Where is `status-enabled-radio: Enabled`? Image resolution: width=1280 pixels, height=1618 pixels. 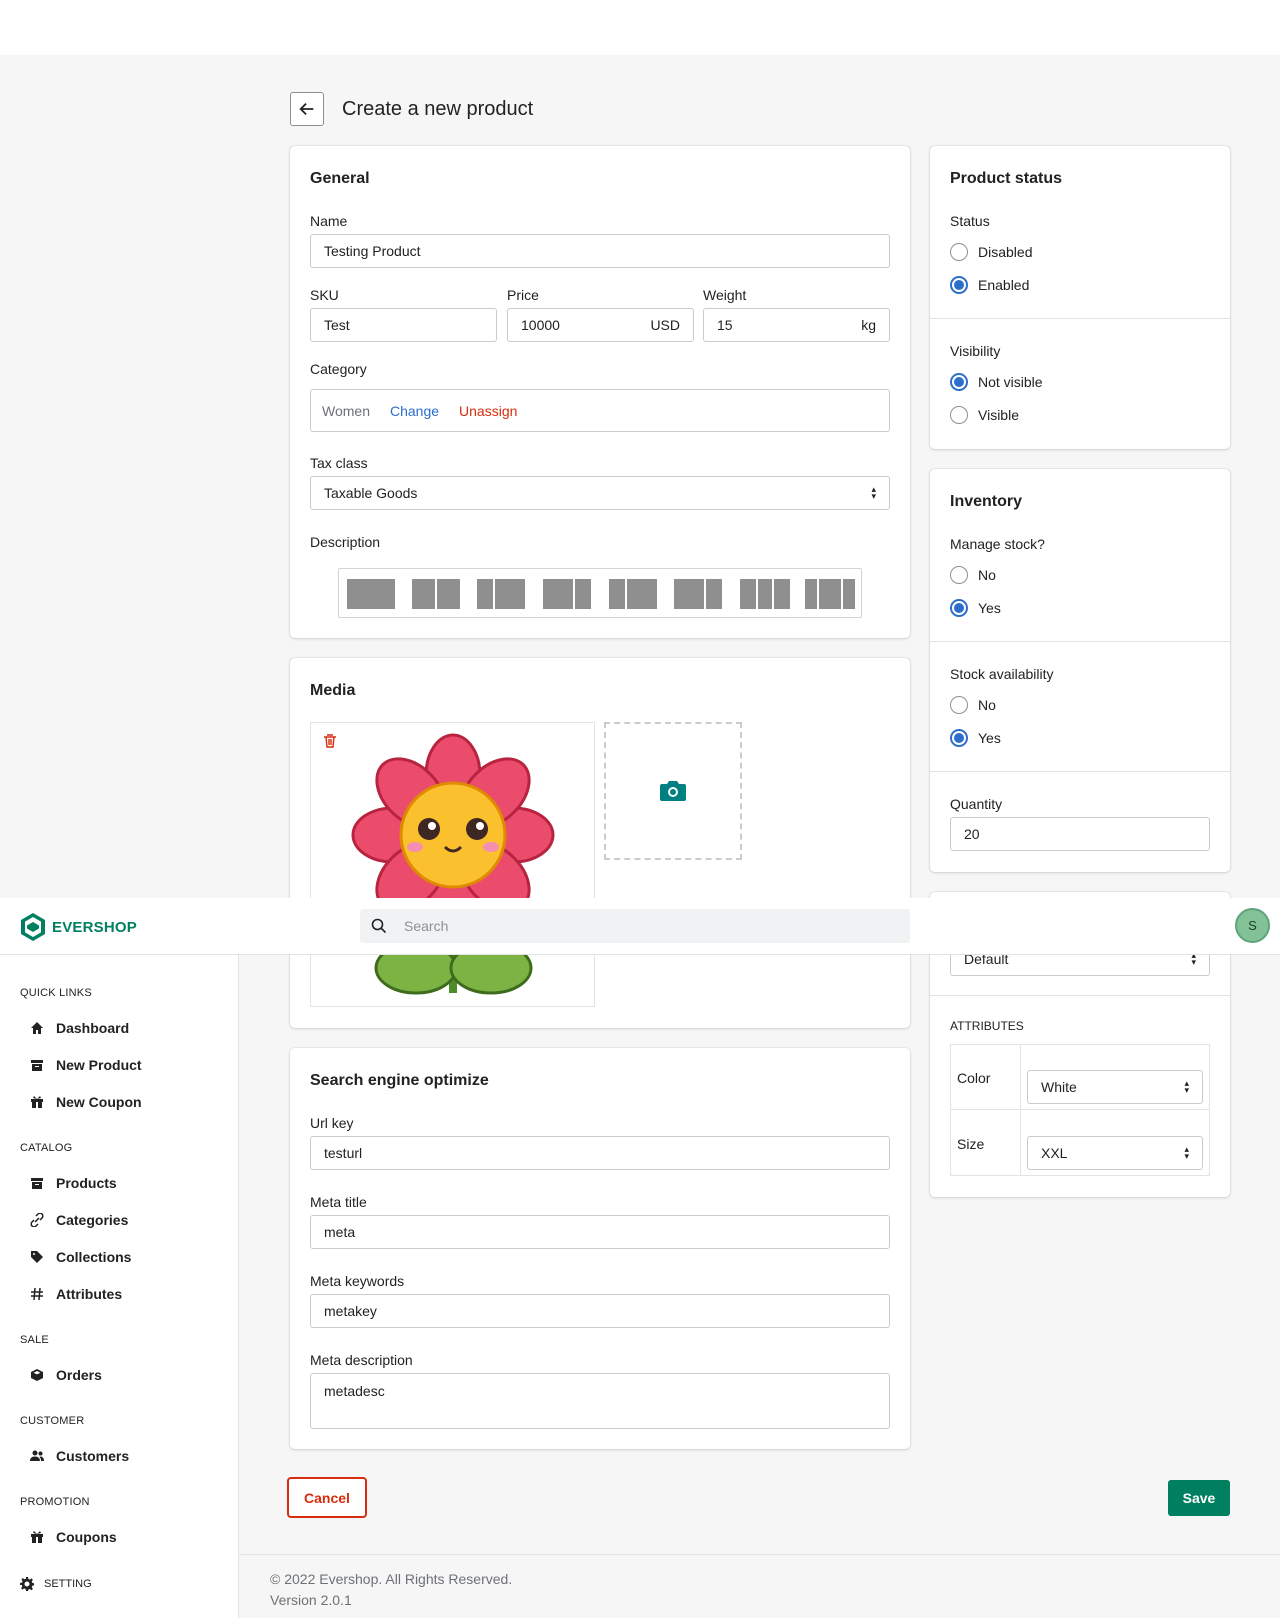 status-enabled-radio: Enabled is located at coordinates (989, 285).